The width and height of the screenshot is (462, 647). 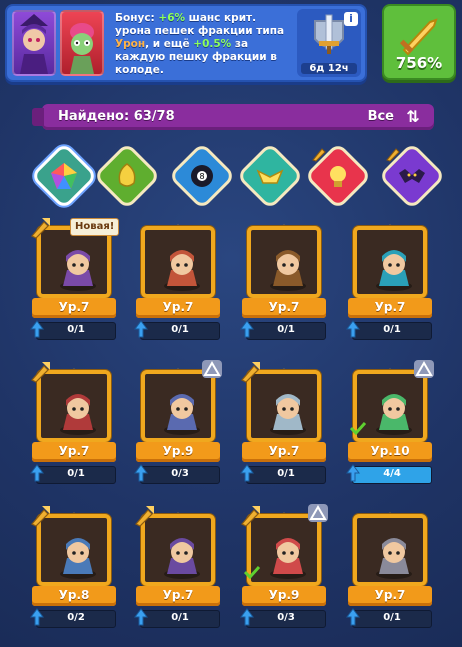 I want to click on demon-faction-icon, so click(x=412, y=176).